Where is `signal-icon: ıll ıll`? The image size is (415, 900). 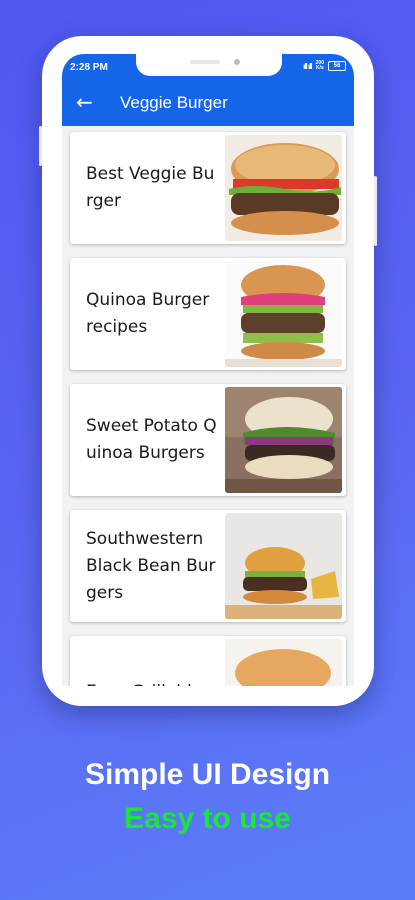 signal-icon: ıll ıll is located at coordinates (308, 66).